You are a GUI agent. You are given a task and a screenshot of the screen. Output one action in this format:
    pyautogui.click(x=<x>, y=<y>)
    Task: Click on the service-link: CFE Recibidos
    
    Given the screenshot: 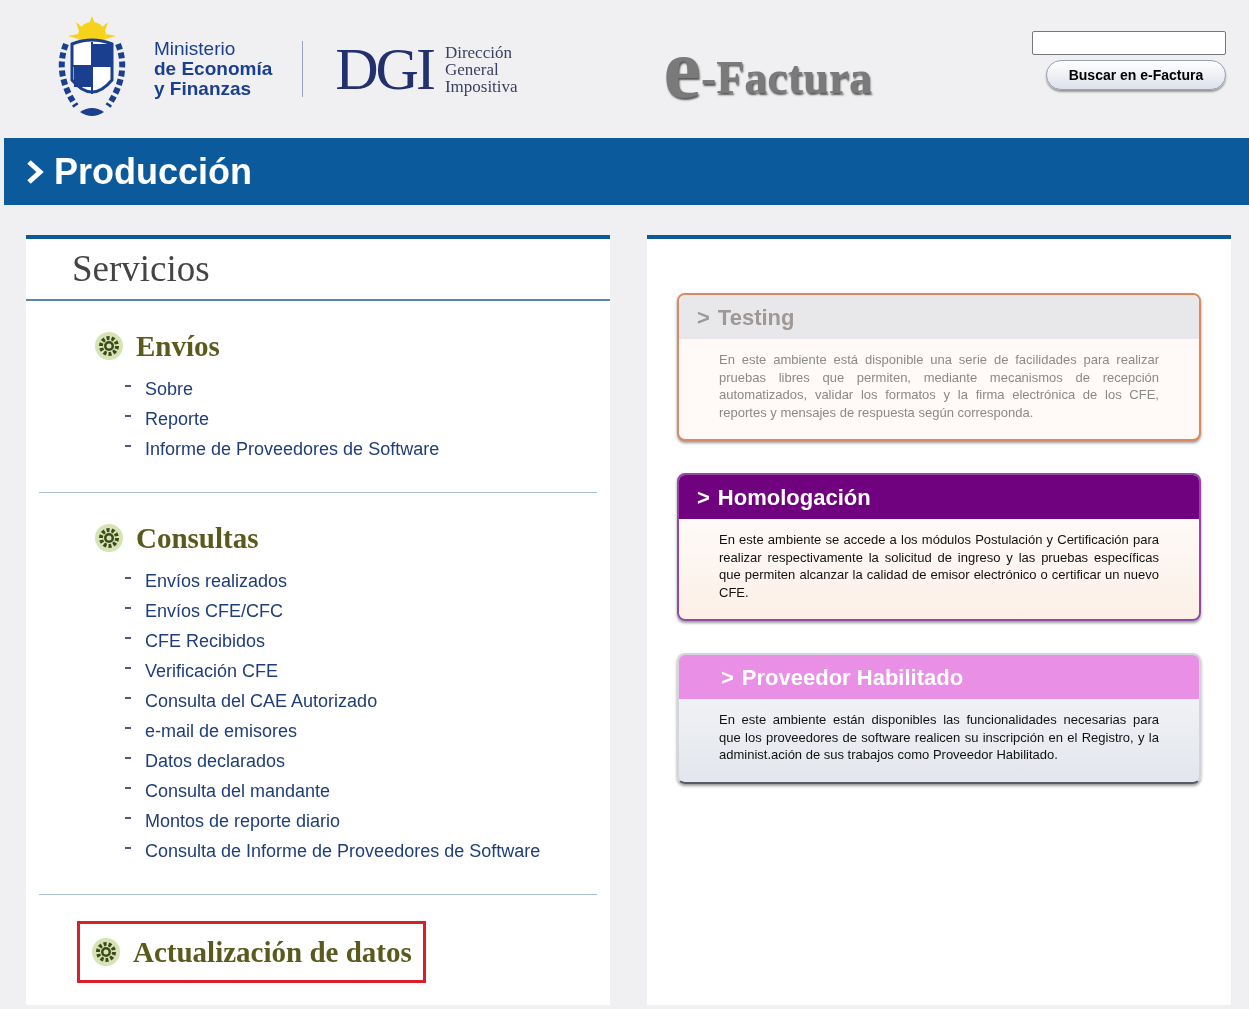 What is the action you would take?
    pyautogui.click(x=205, y=641)
    